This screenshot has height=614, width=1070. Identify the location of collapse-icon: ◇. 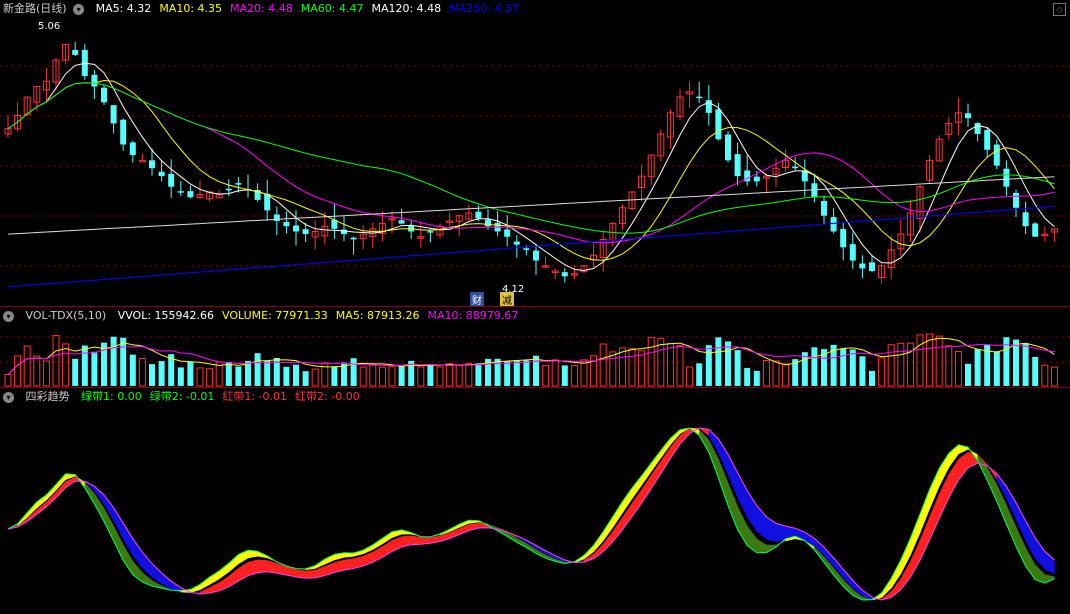
(1059, 9).